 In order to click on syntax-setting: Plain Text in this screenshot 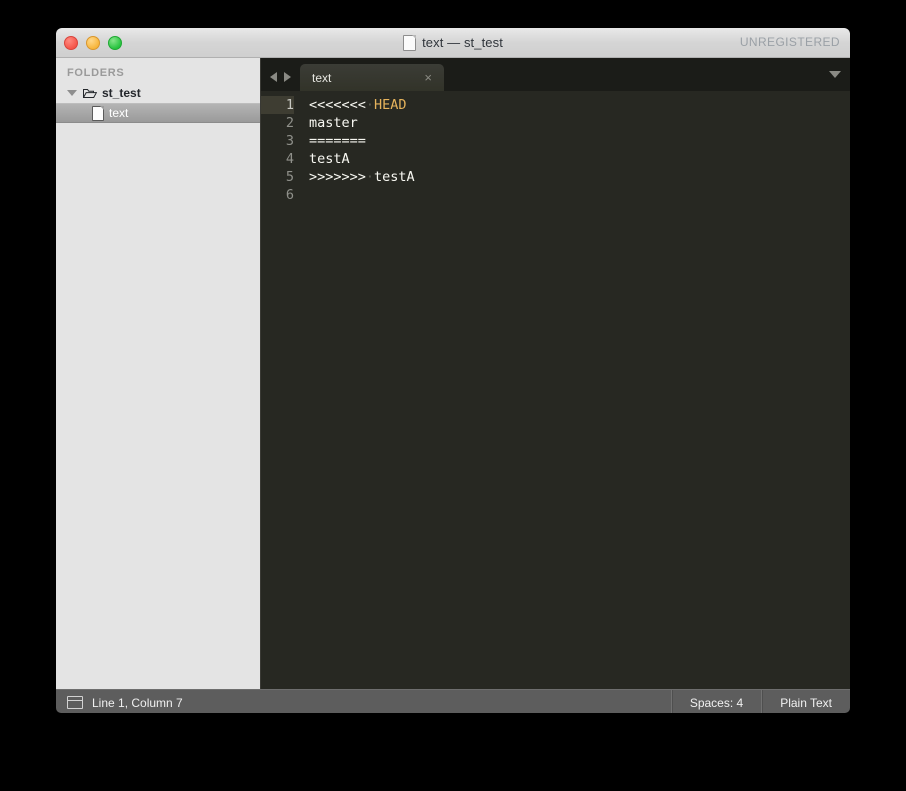, I will do `click(805, 701)`.